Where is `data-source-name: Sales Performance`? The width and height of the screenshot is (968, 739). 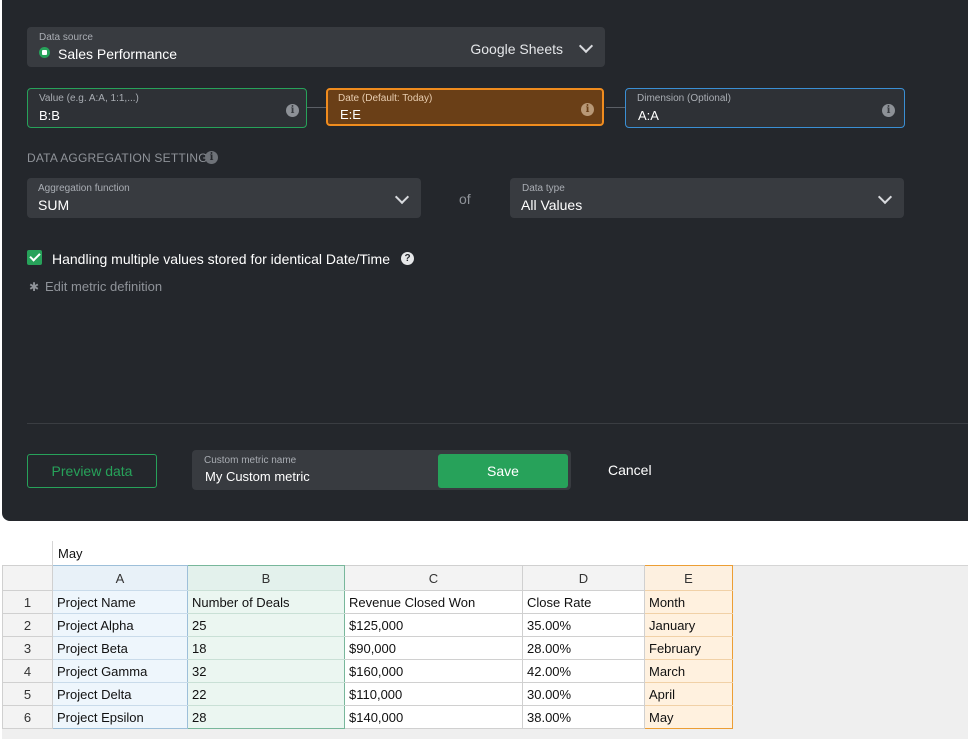 data-source-name: Sales Performance is located at coordinates (118, 54).